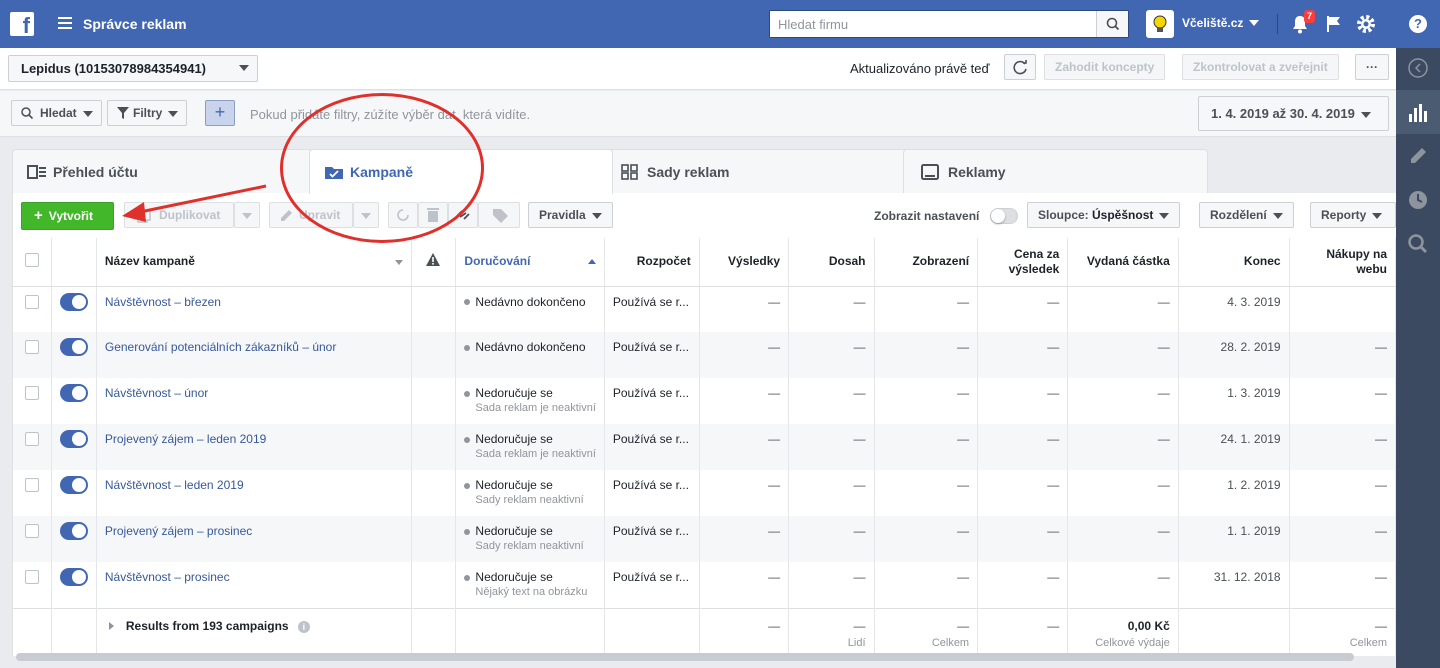 The height and width of the screenshot is (668, 1440). What do you see at coordinates (1418, 200) in the screenshot?
I see `history-button` at bounding box center [1418, 200].